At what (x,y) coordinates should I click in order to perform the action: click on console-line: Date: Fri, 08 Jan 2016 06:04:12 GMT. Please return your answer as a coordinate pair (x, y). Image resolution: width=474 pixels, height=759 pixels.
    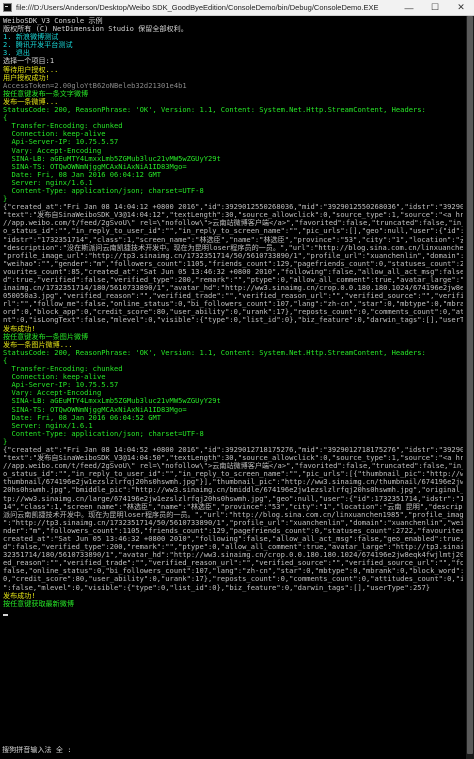
    Looking at the image, I should click on (82, 174).